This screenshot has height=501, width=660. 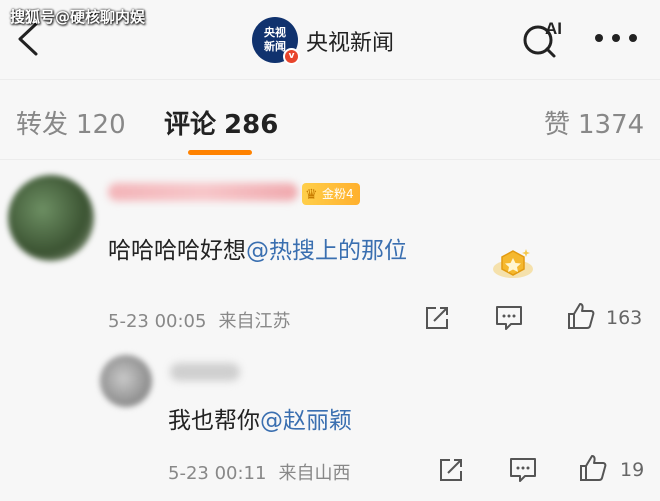 I want to click on like-count: 163, so click(x=624, y=318).